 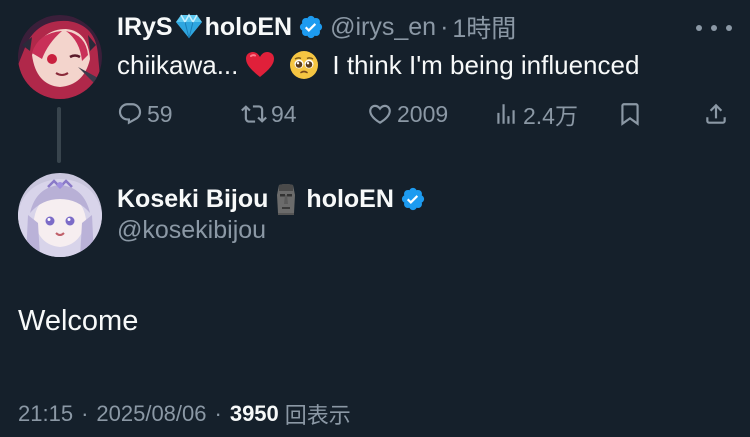 What do you see at coordinates (304, 65) in the screenshot?
I see `pleading-face-icon` at bounding box center [304, 65].